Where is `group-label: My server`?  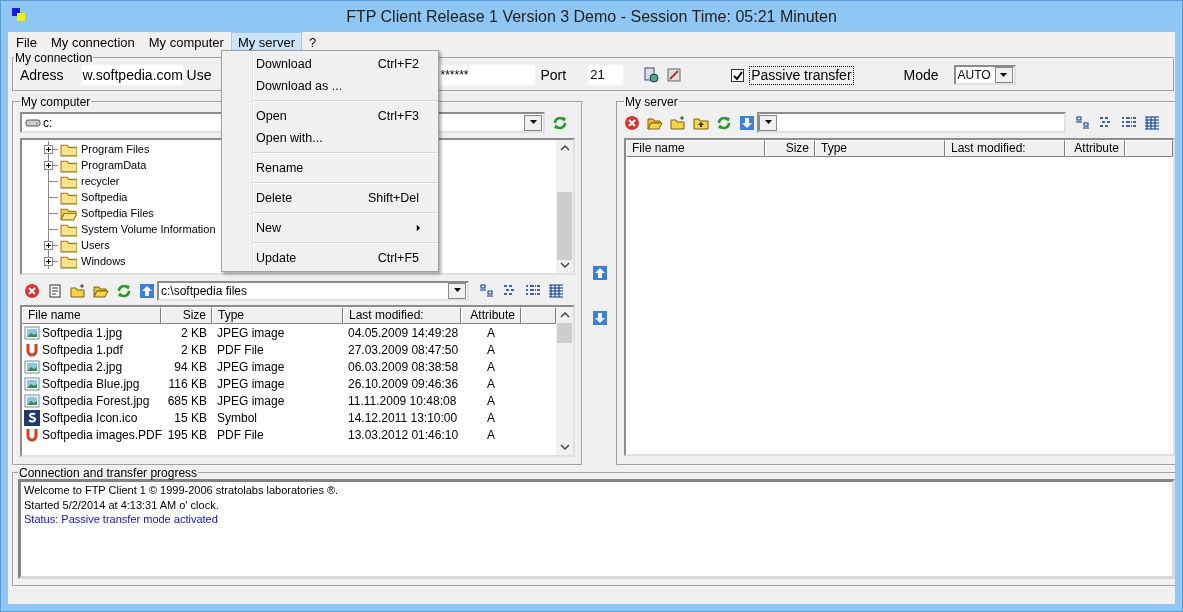
group-label: My server is located at coordinates (651, 102).